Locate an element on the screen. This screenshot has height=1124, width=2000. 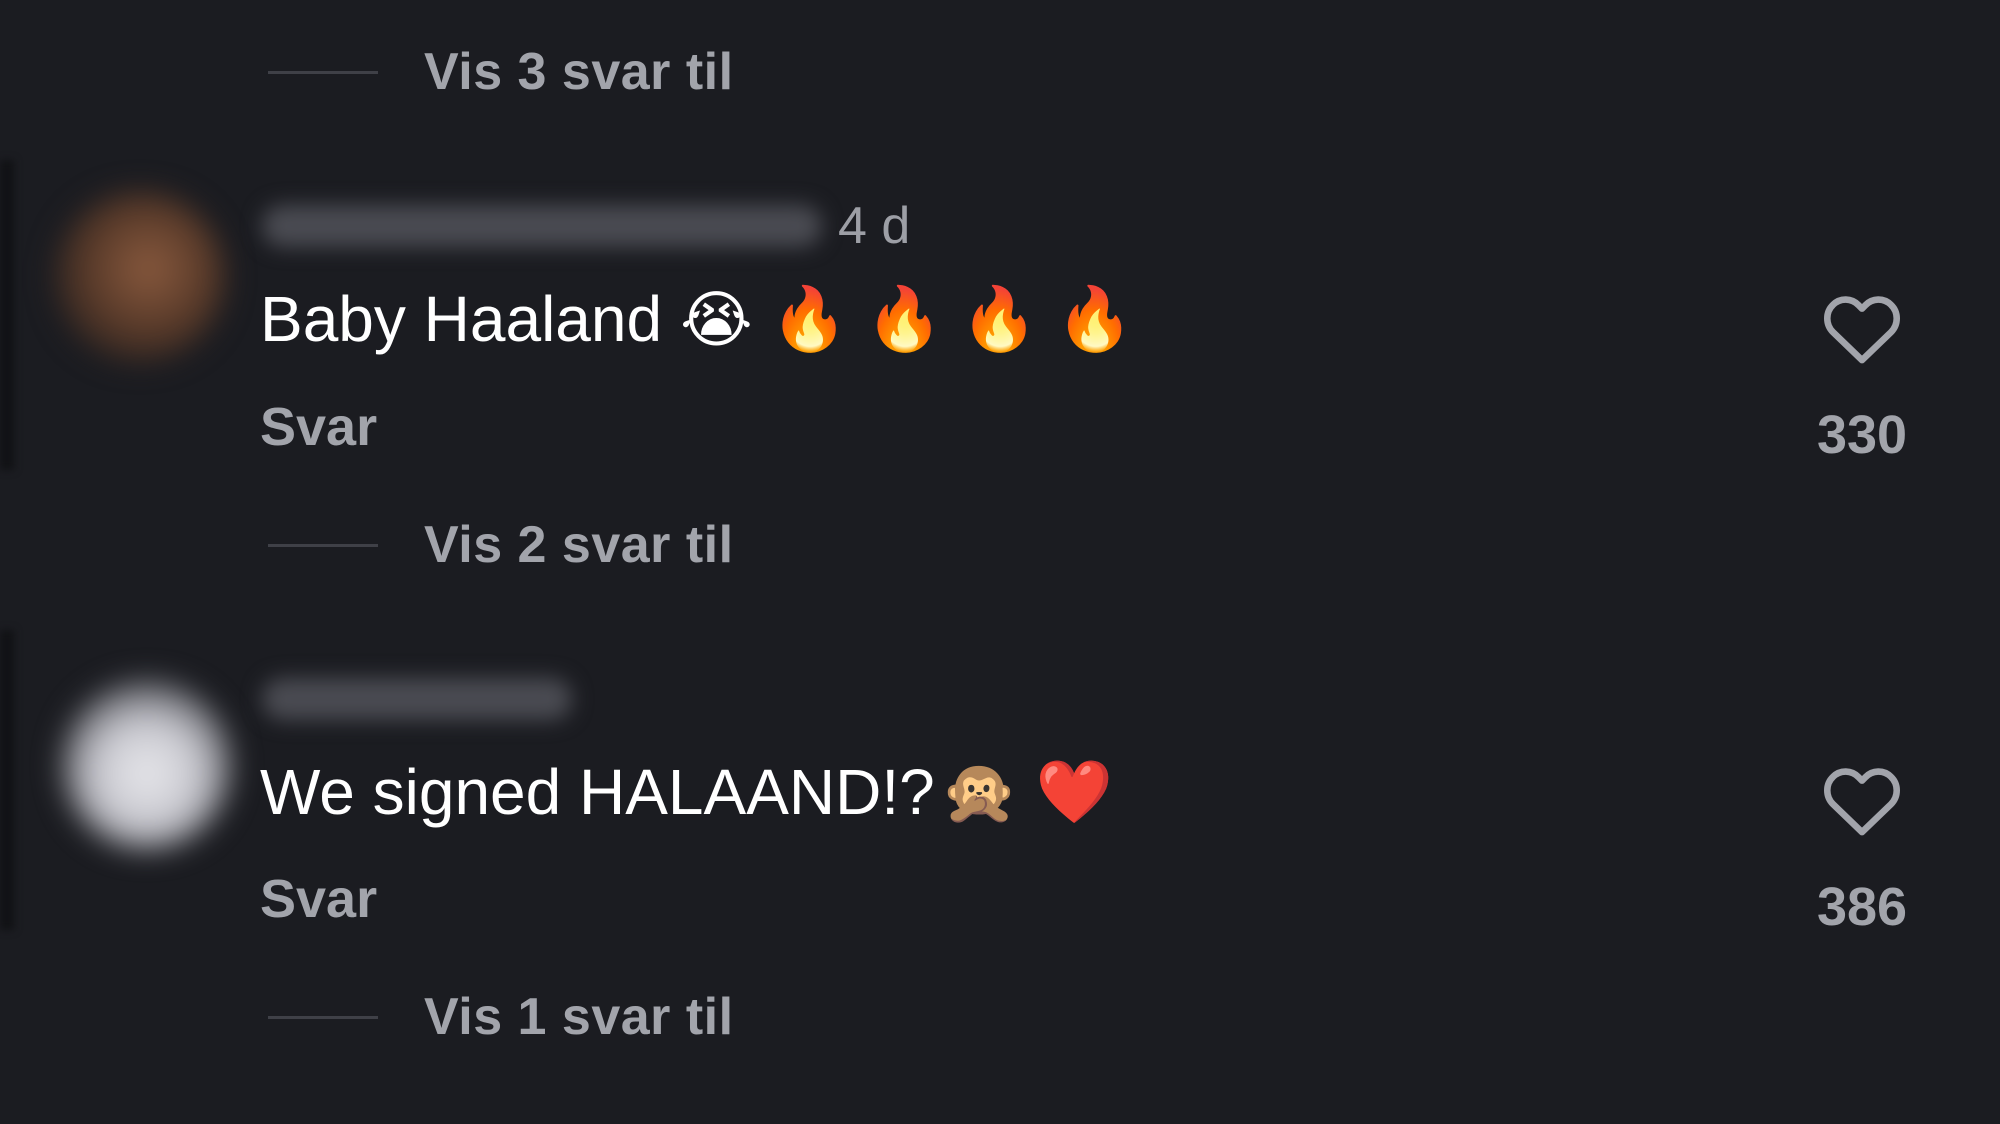
crying-face-emoji: 😭 is located at coordinates (716, 319).